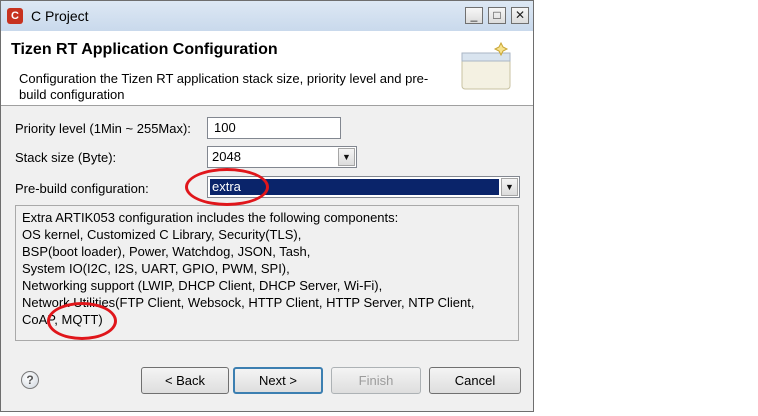 The height and width of the screenshot is (416, 758). What do you see at coordinates (227, 187) in the screenshot?
I see `annotation-circle-extra` at bounding box center [227, 187].